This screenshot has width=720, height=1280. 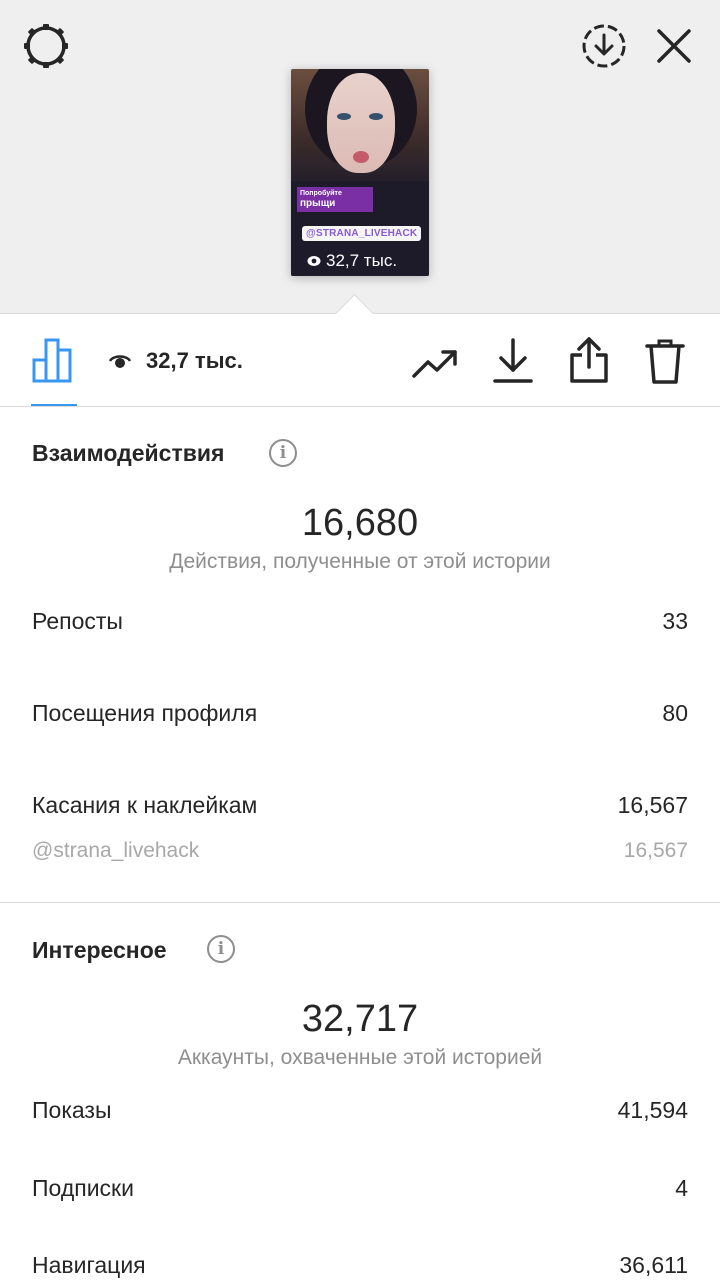 I want to click on bar-chart-icon, so click(x=52, y=360).